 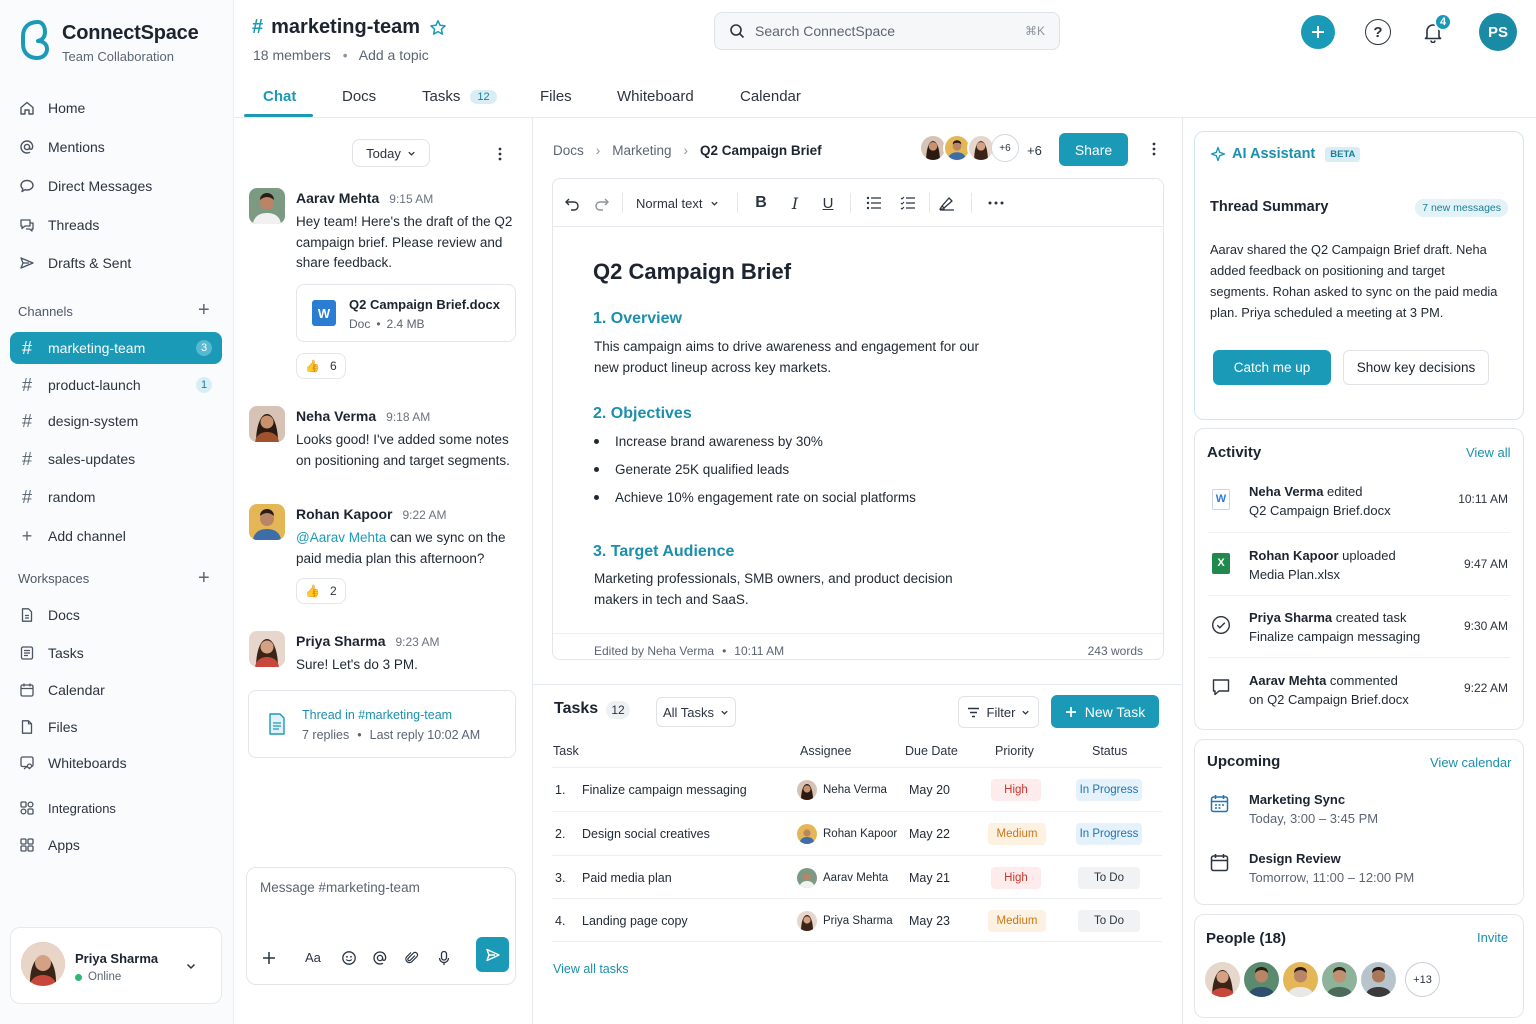 What do you see at coordinates (1328, 617) in the screenshot?
I see `activity-headline: Priya Sharma created task` at bounding box center [1328, 617].